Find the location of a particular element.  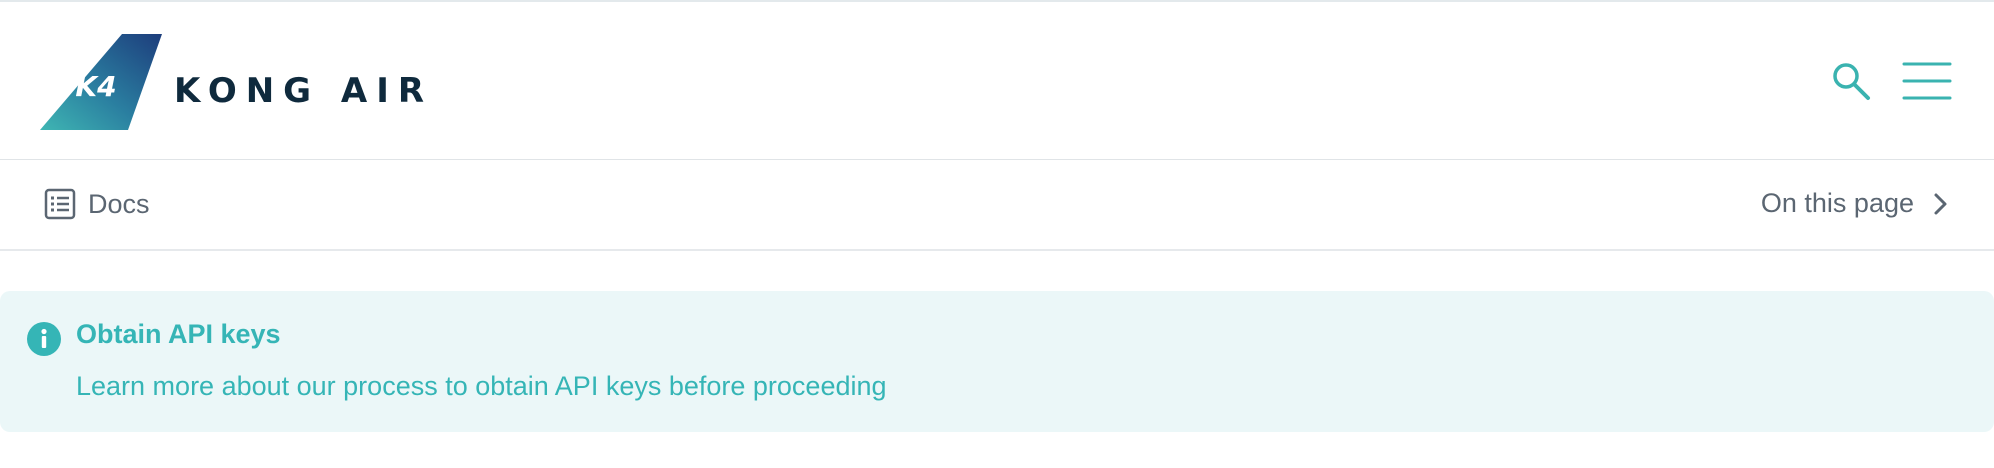

callout-title: Obtain API keys is located at coordinates (178, 334).